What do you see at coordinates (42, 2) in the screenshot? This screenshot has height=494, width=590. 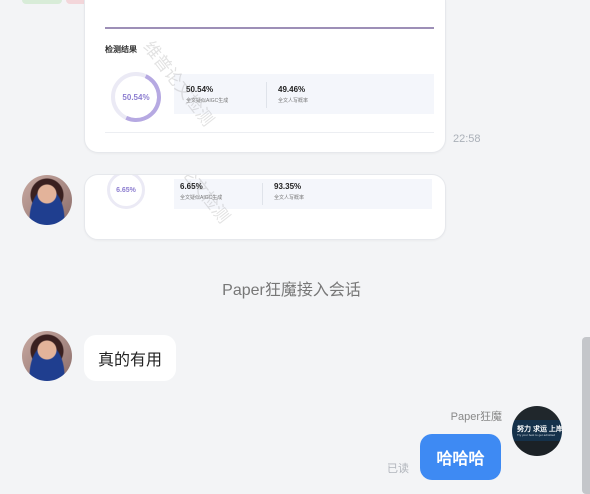 I see `top-chip-left` at bounding box center [42, 2].